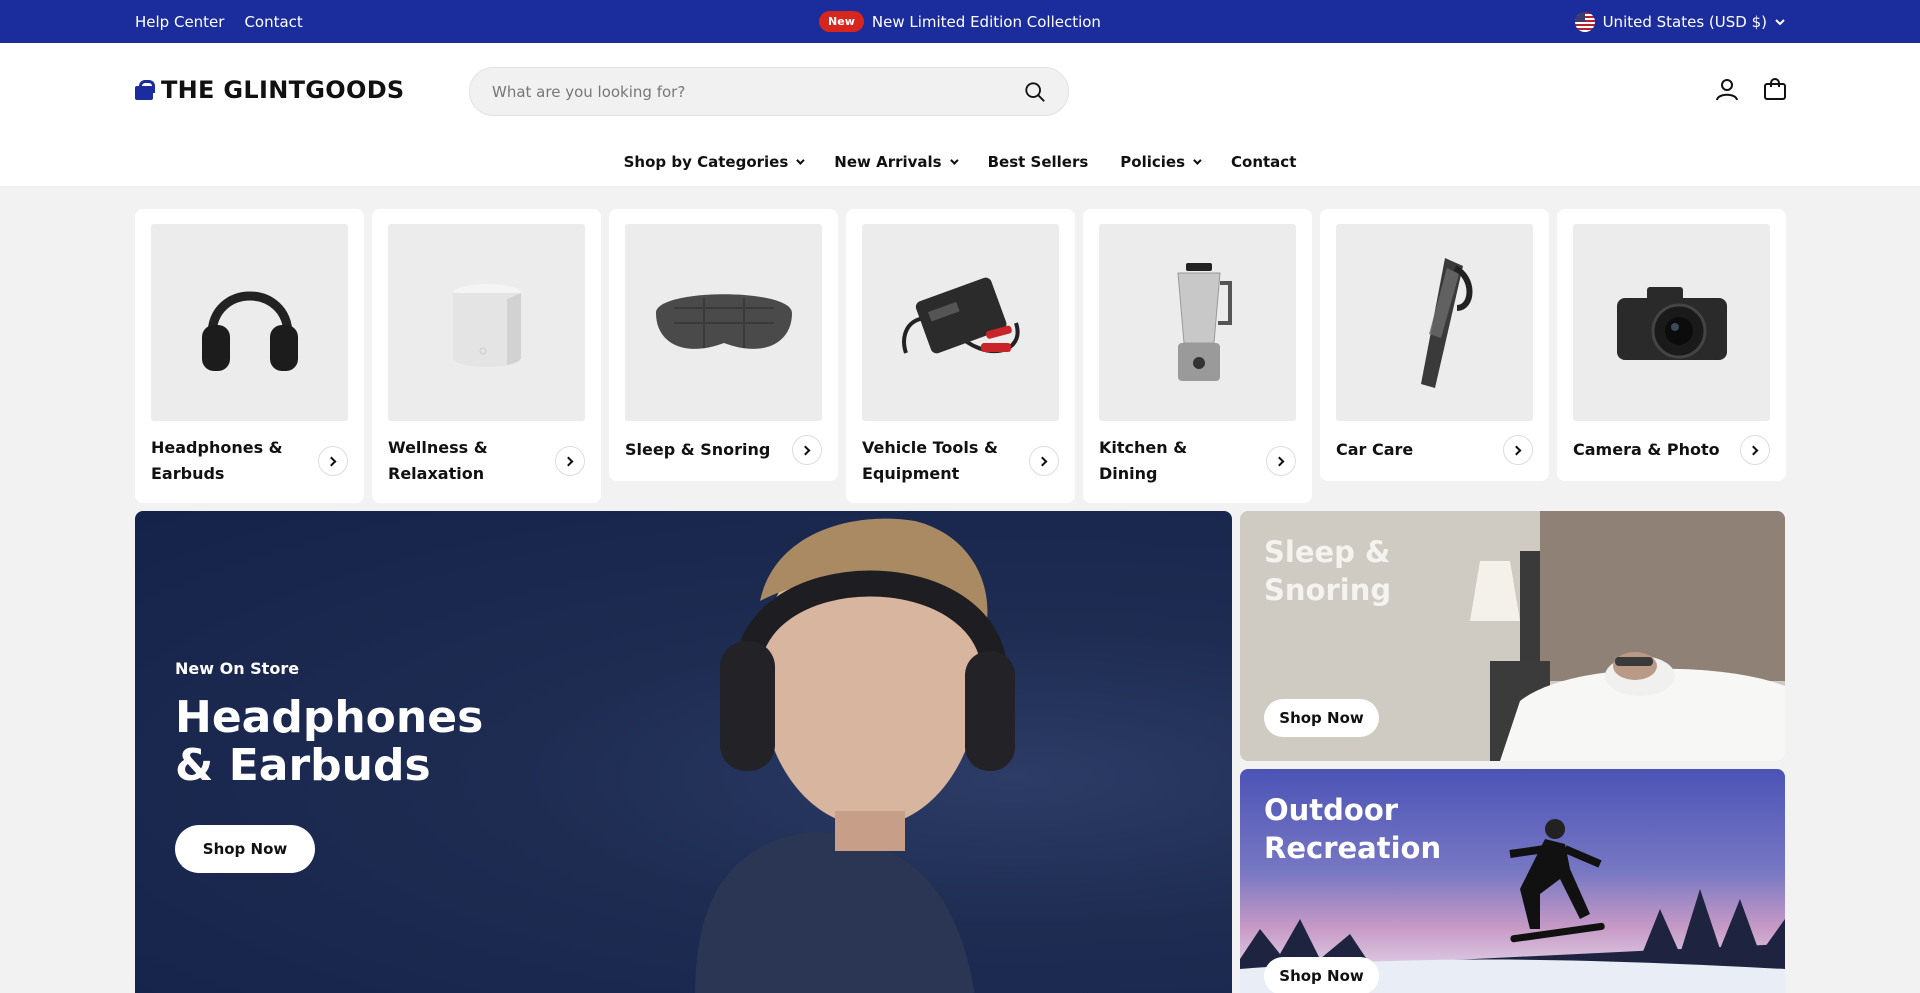  Describe the element at coordinates (1512, 881) in the screenshot. I see `promo-outdoor-recreation: Outdoor Recreation Shop Now` at that location.